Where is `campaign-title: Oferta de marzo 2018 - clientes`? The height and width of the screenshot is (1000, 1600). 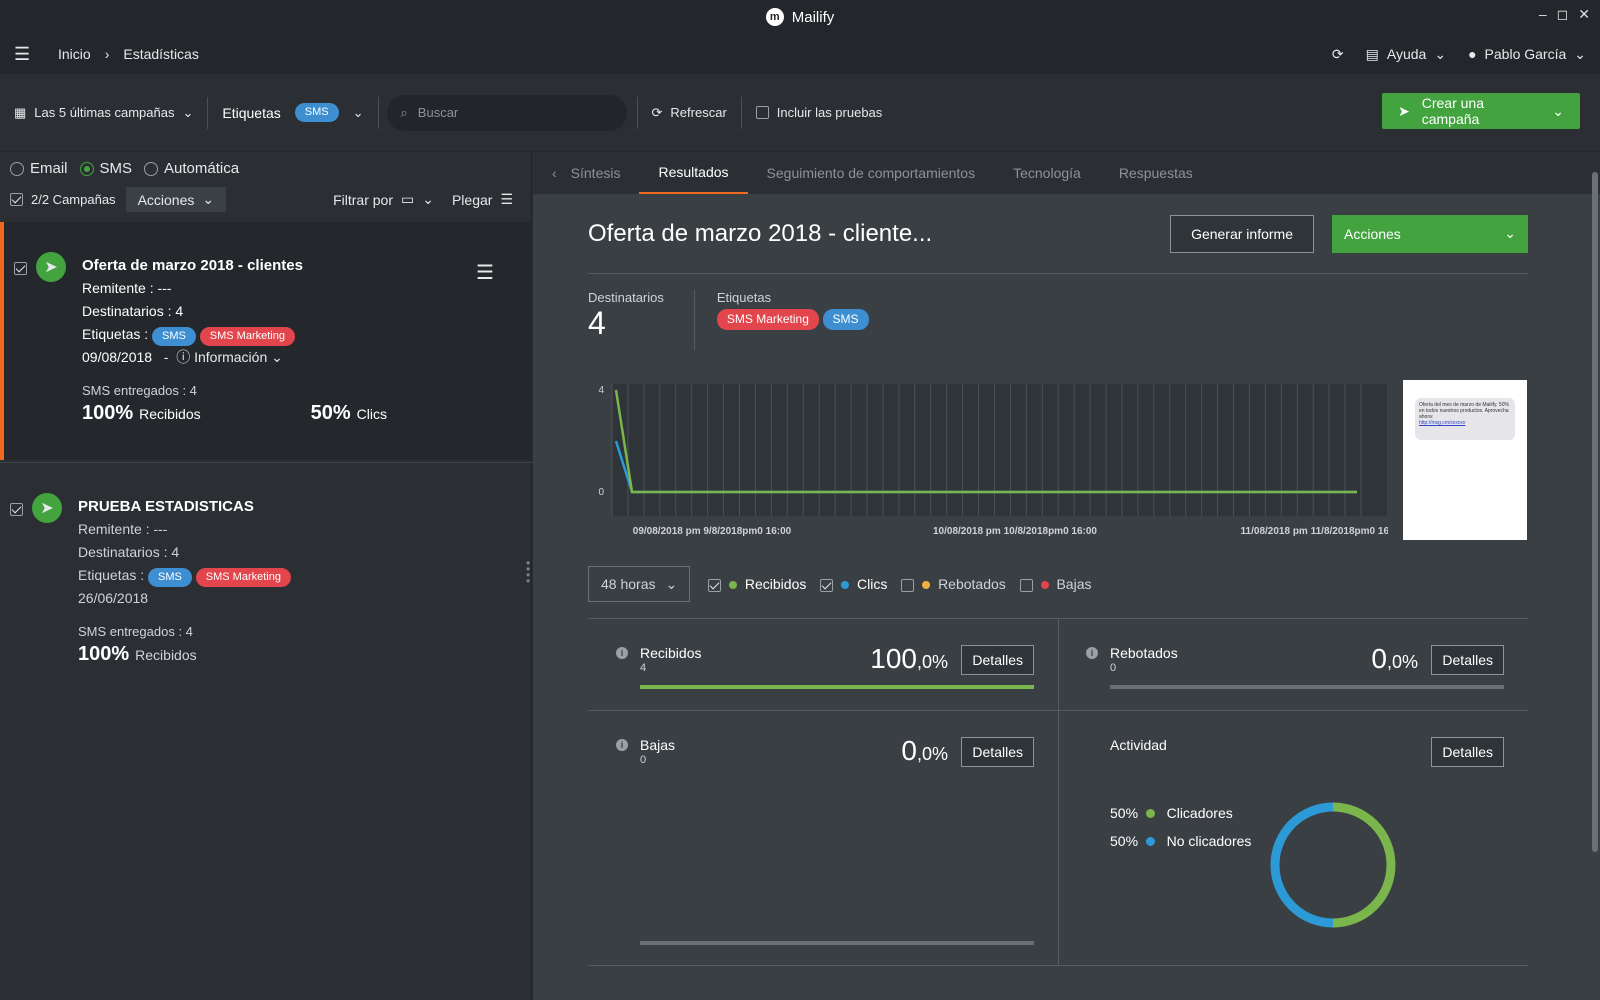
campaign-title: Oferta de marzo 2018 - clientes is located at coordinates (234, 265).